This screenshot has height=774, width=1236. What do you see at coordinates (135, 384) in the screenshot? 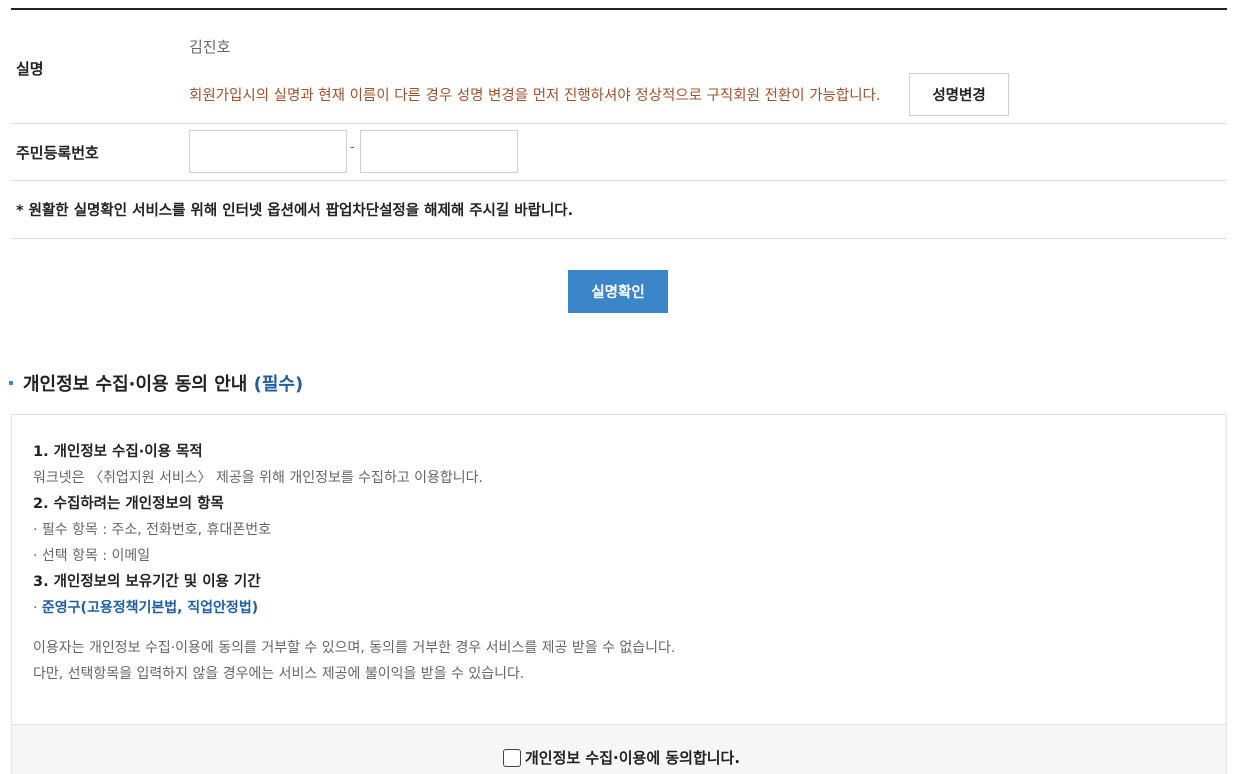
I see `privacy-section-title-text: 개인정보 수집·이용 동의 안내` at bounding box center [135, 384].